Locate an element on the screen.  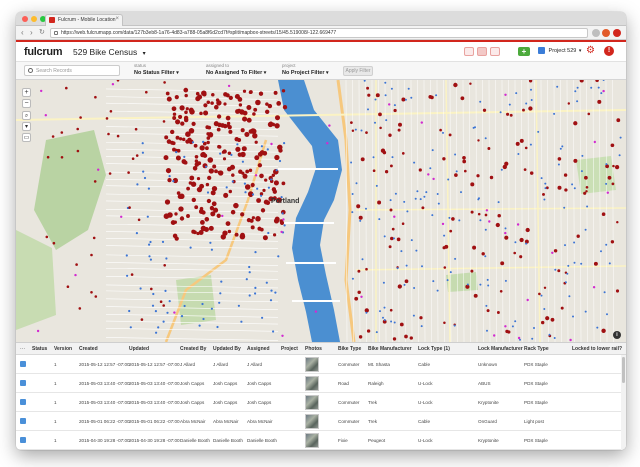
info-icon: i is located at coordinates (617, 335).